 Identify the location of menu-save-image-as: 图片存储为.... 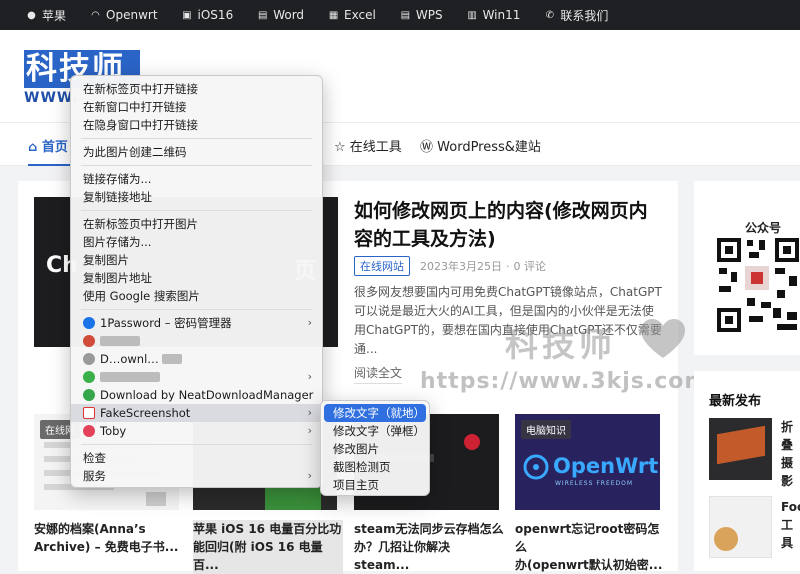
(196, 242).